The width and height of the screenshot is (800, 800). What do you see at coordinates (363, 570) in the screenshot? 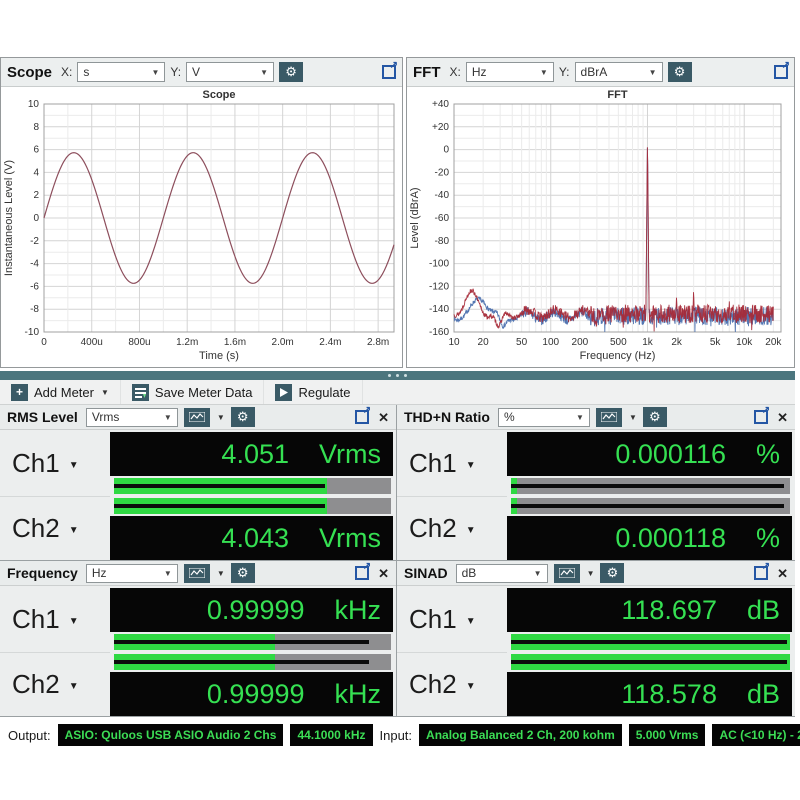
I see `frequency-expand-icon` at bounding box center [363, 570].